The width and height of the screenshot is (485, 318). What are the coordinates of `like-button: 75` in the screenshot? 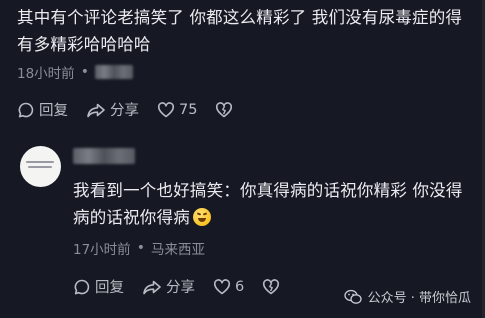 It's located at (177, 110).